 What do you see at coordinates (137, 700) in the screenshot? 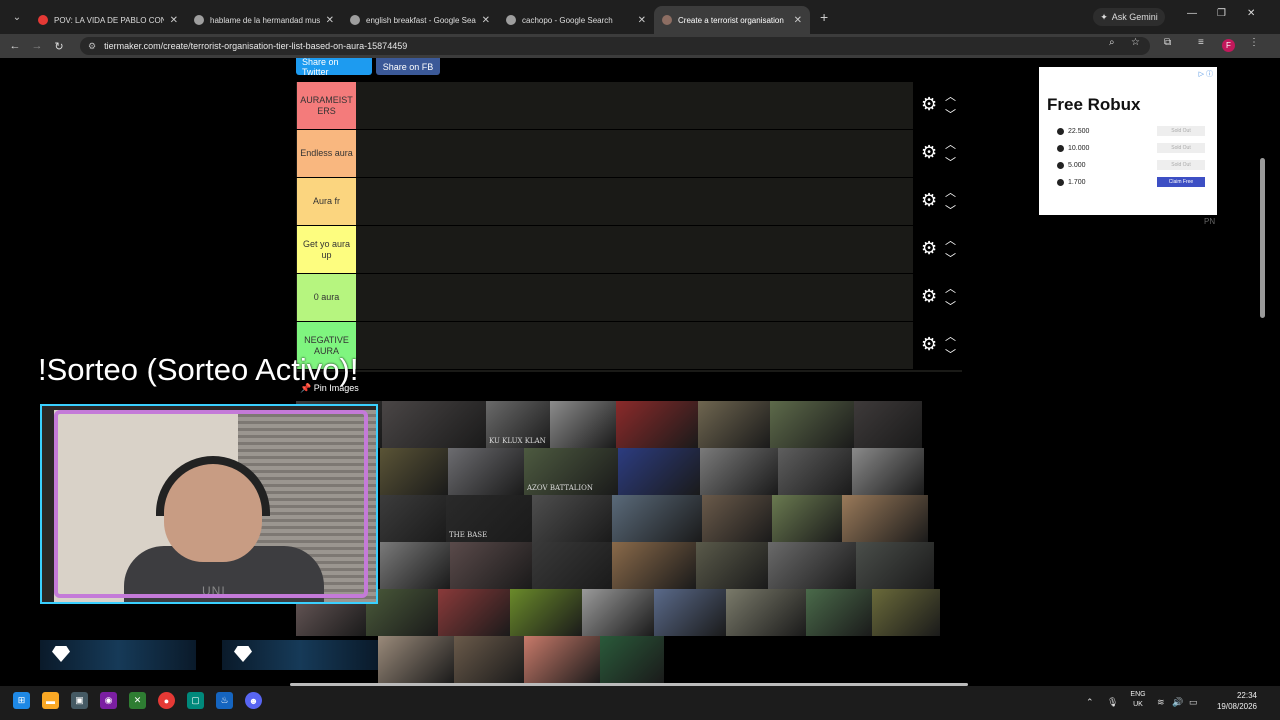
I see `xbox-icon: ✕` at bounding box center [137, 700].